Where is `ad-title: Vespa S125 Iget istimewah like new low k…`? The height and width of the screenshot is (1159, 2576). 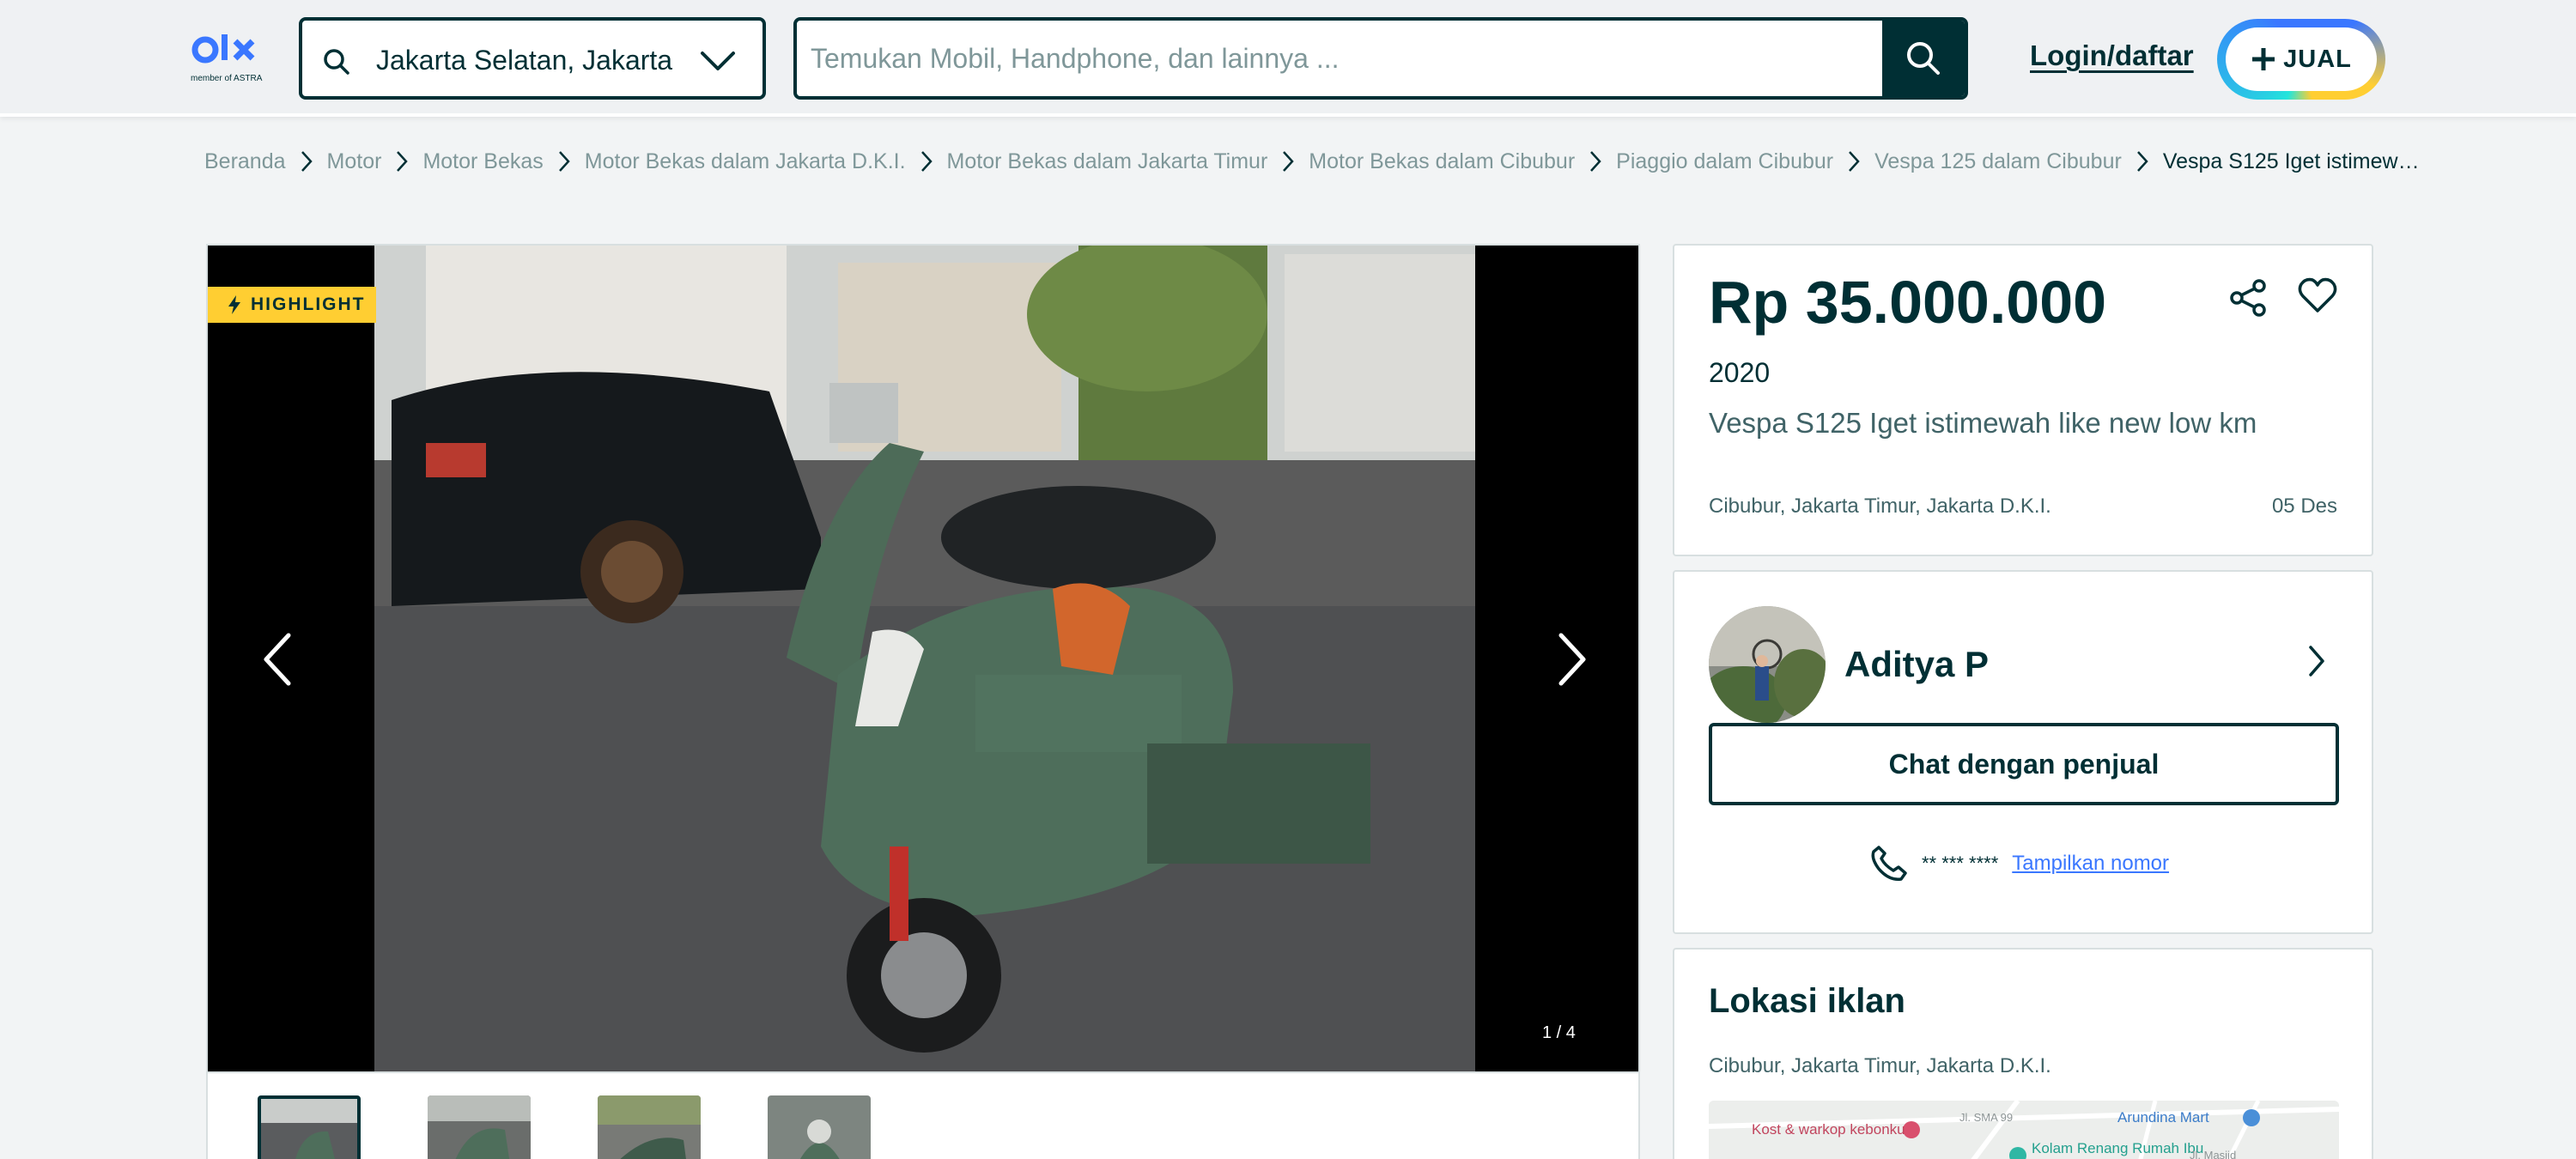
ad-title: Vespa S125 Iget istimewah like new low k… is located at coordinates (1983, 423).